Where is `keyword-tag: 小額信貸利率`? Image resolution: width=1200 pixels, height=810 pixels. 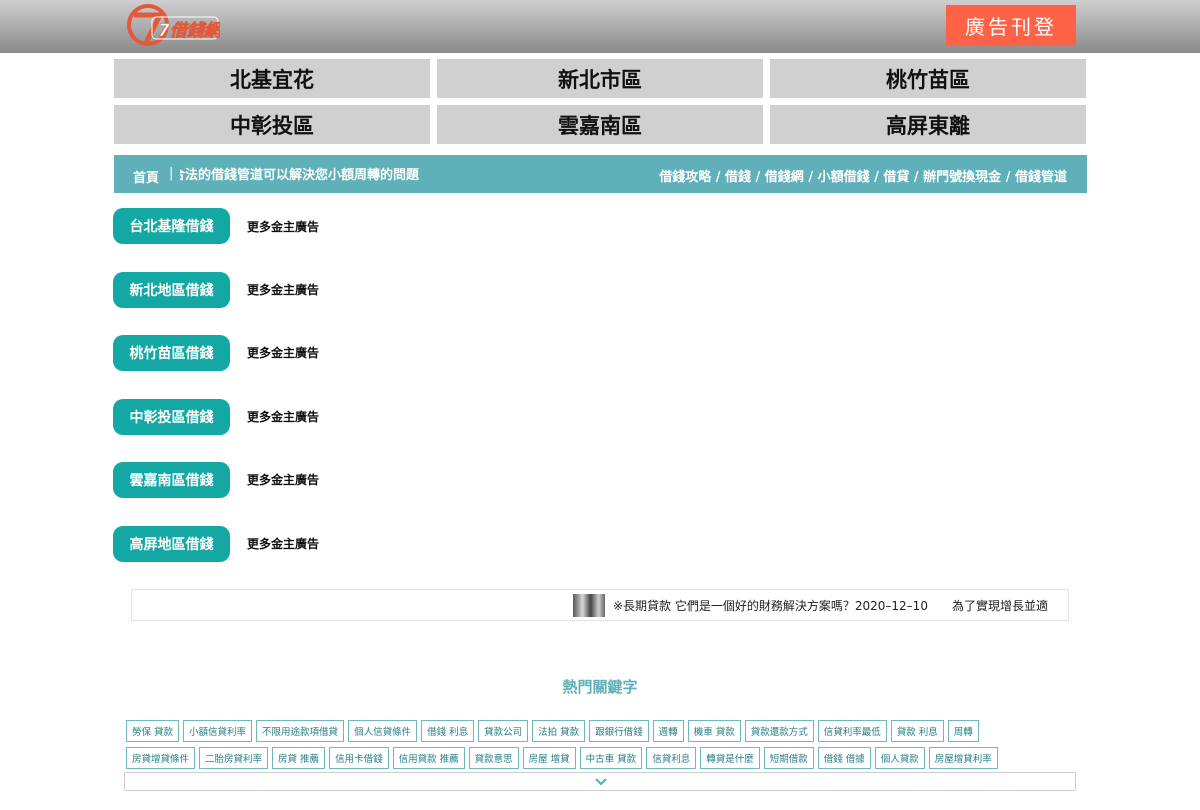 keyword-tag: 小額信貸利率 is located at coordinates (218, 731).